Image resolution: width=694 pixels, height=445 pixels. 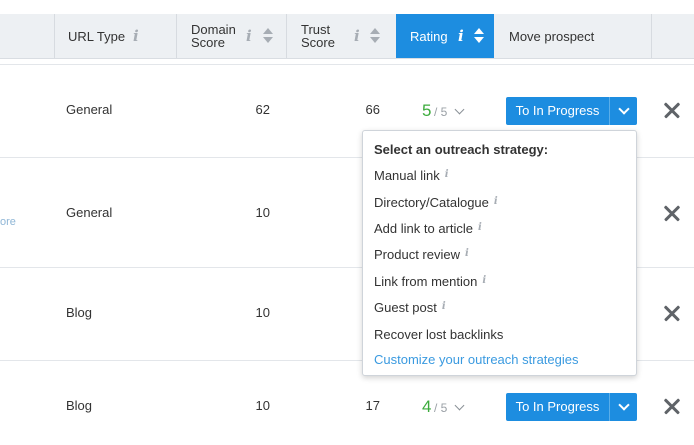 I want to click on header-url-type: URL Type i, so click(x=115, y=36).